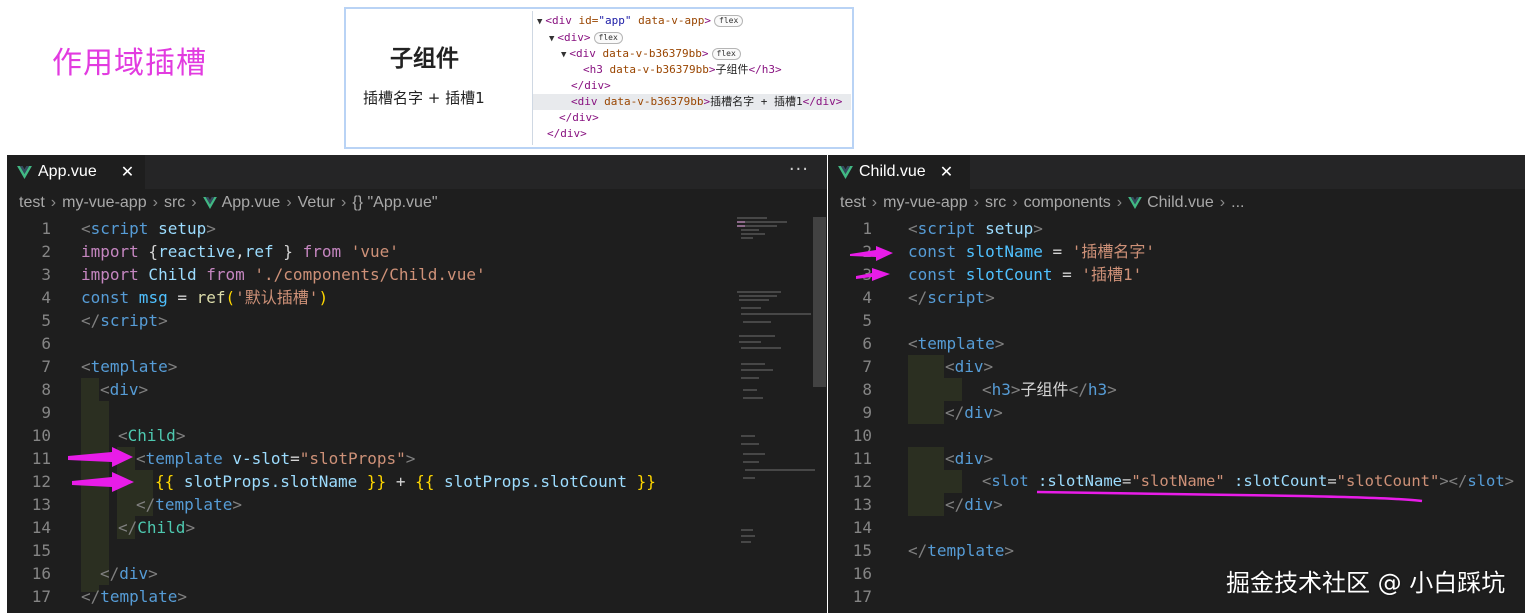 This screenshot has width=1530, height=613. I want to click on dom-node-slot-div: <div data-v-b36379bb>插槽名字 + 插槽1</div>, so click(692, 102).